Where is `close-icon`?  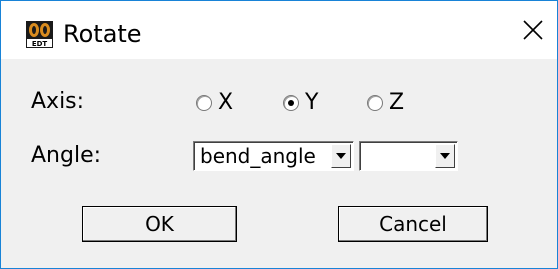
close-icon is located at coordinates (533, 30).